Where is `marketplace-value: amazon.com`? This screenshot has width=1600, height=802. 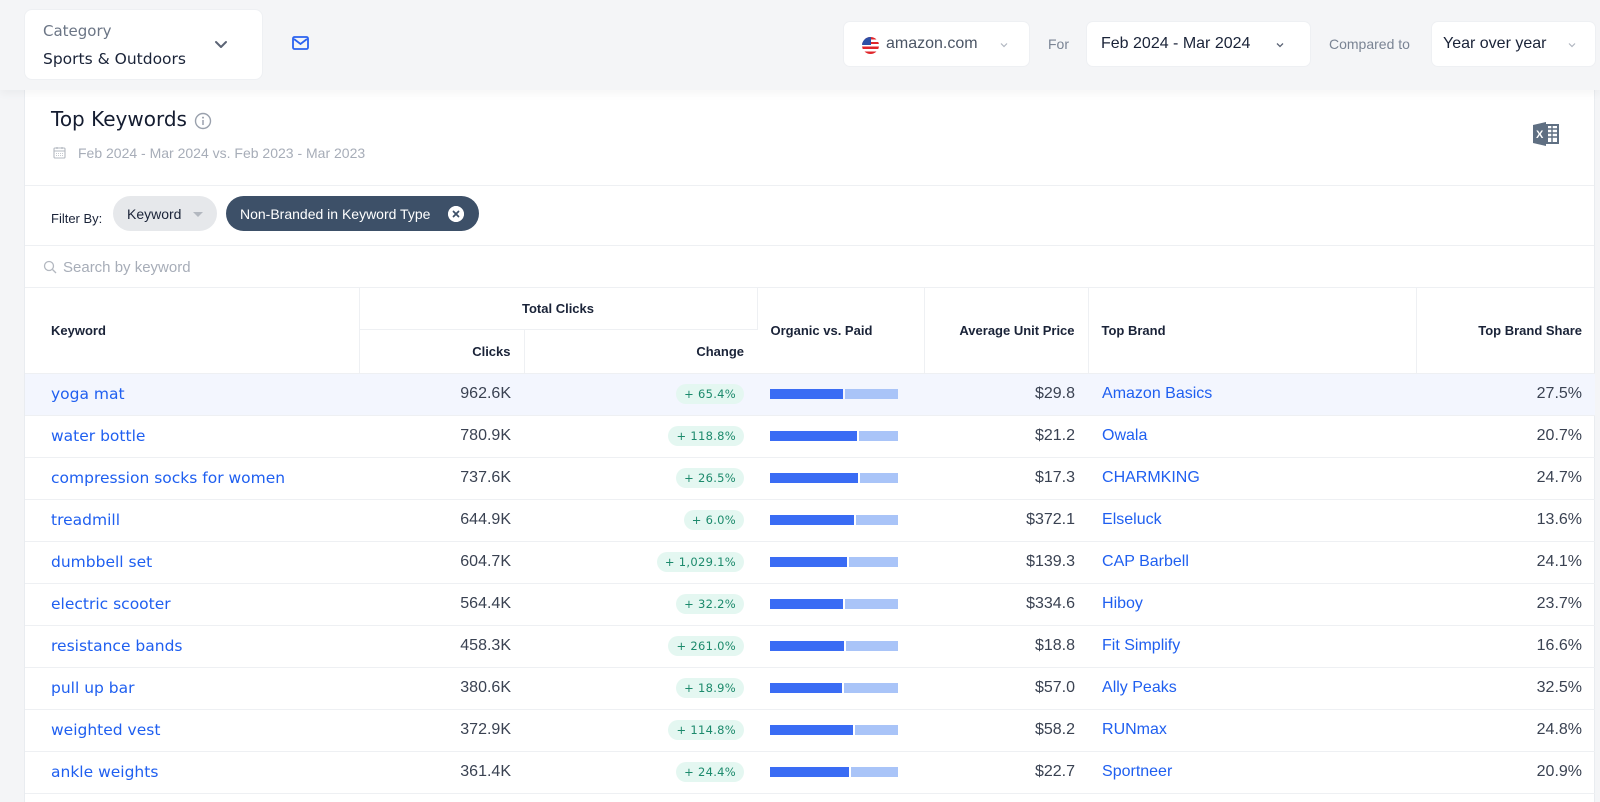 marketplace-value: amazon.com is located at coordinates (932, 43).